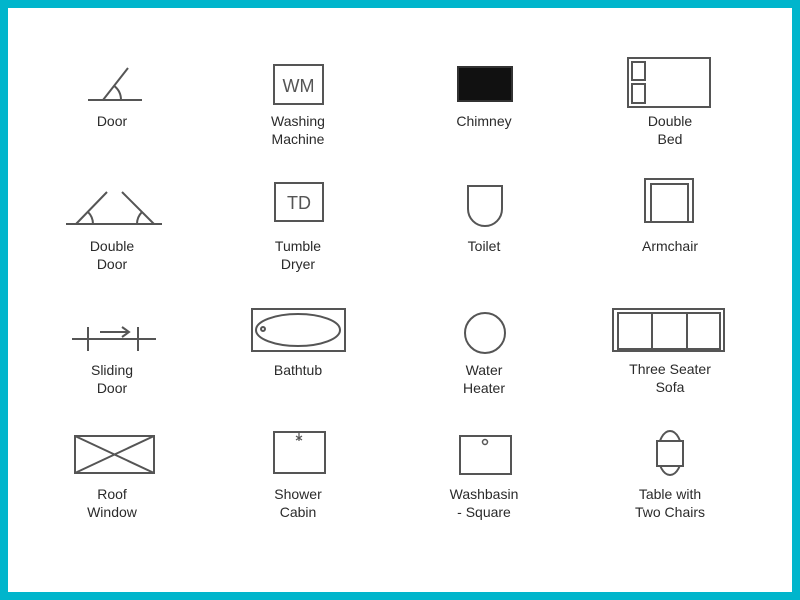  I want to click on label-line: Toilet, so click(484, 246).